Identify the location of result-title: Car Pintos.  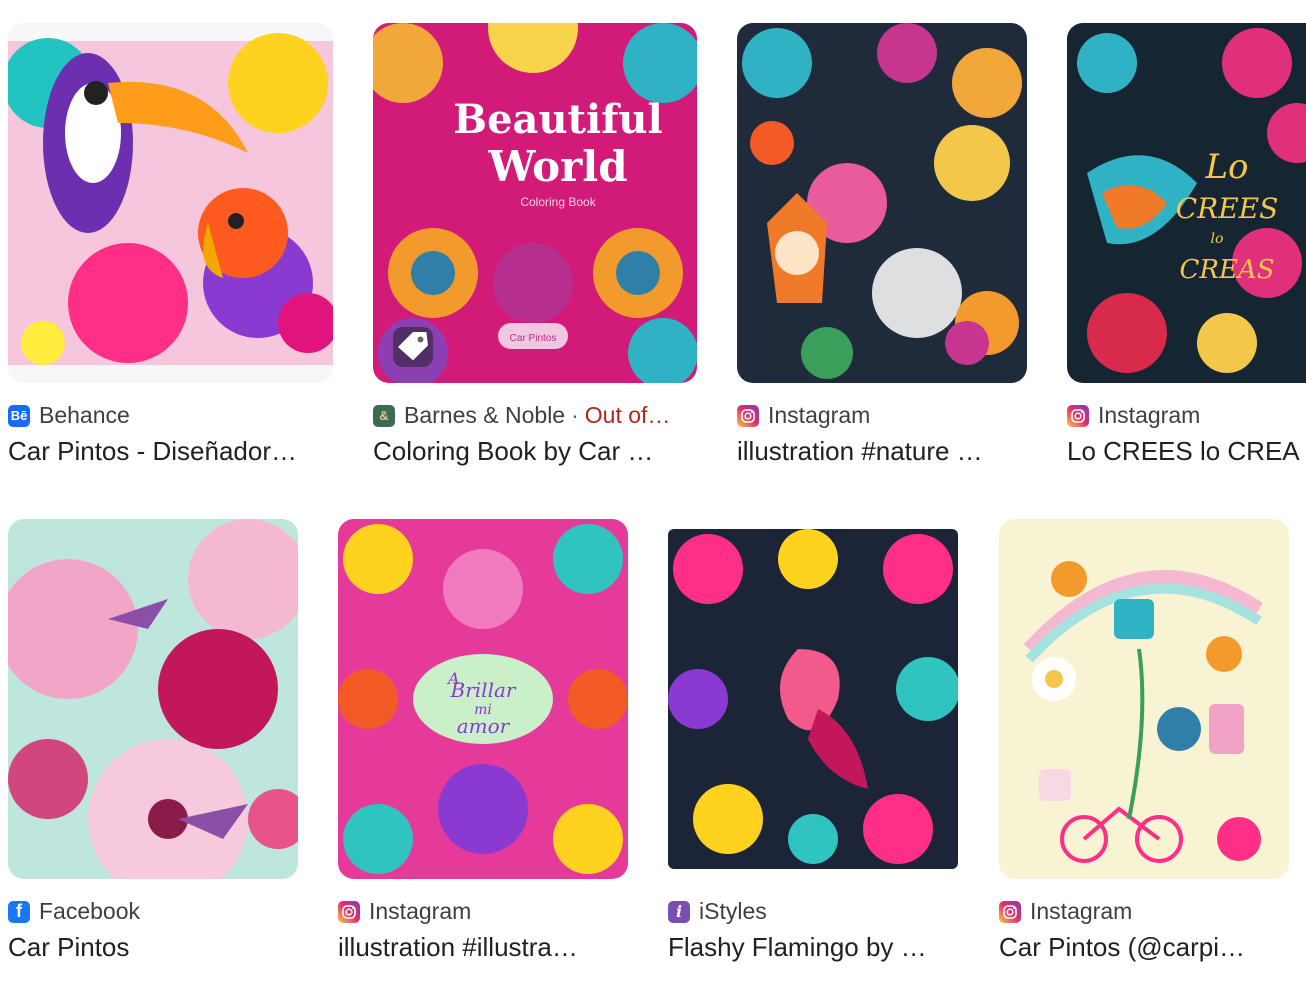
(153, 947).